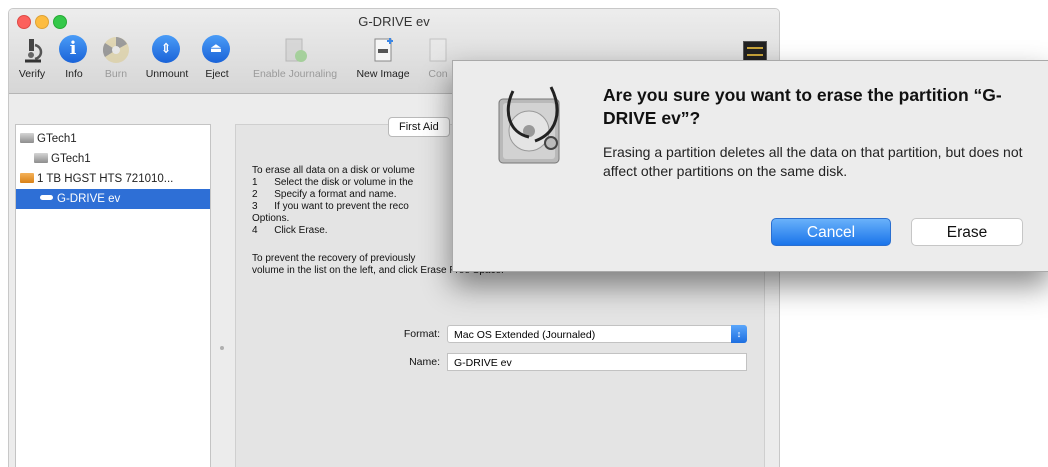  I want to click on new-image-button: New Image, so click(383, 57).